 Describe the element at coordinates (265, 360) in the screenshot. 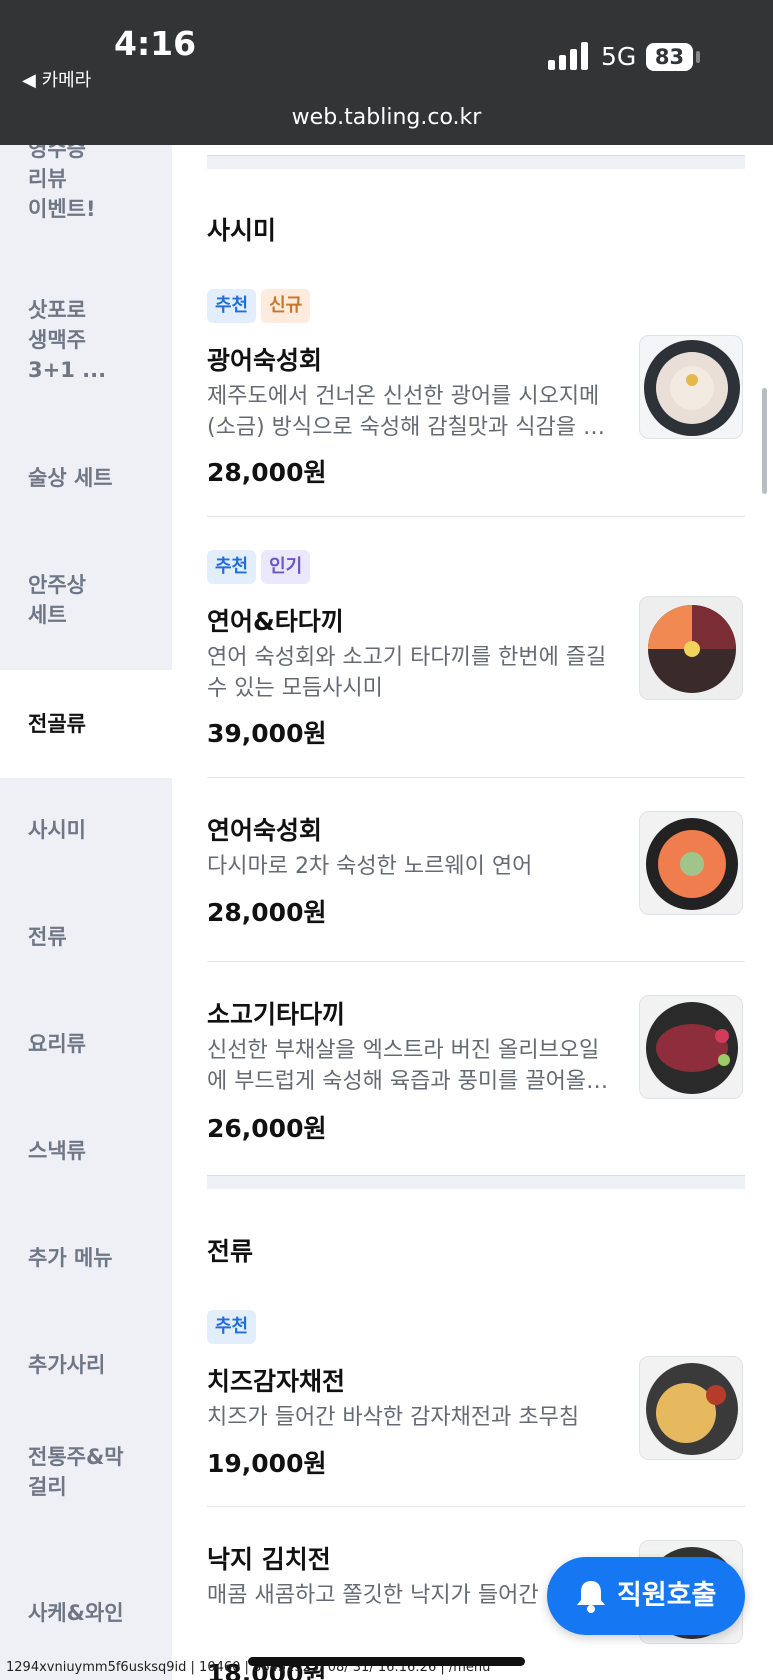

I see `item-name: 광어숙성회` at that location.